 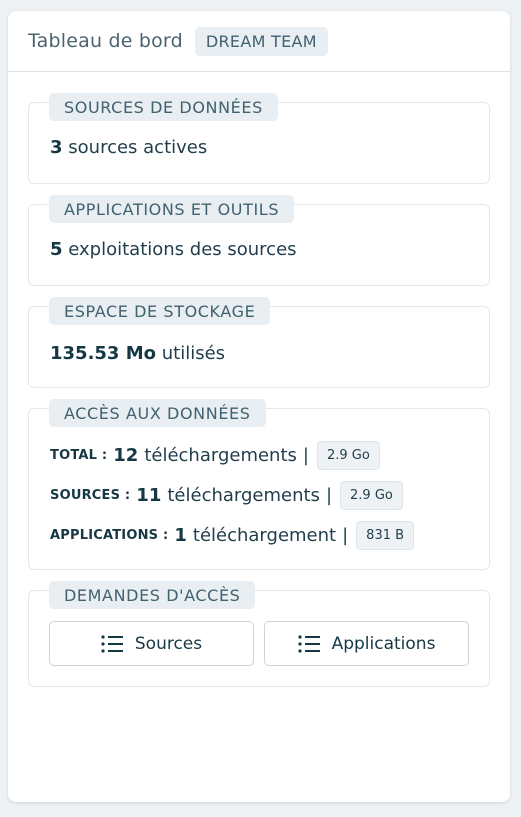 I want to click on sources-summary: 3 sources actives, so click(x=128, y=147).